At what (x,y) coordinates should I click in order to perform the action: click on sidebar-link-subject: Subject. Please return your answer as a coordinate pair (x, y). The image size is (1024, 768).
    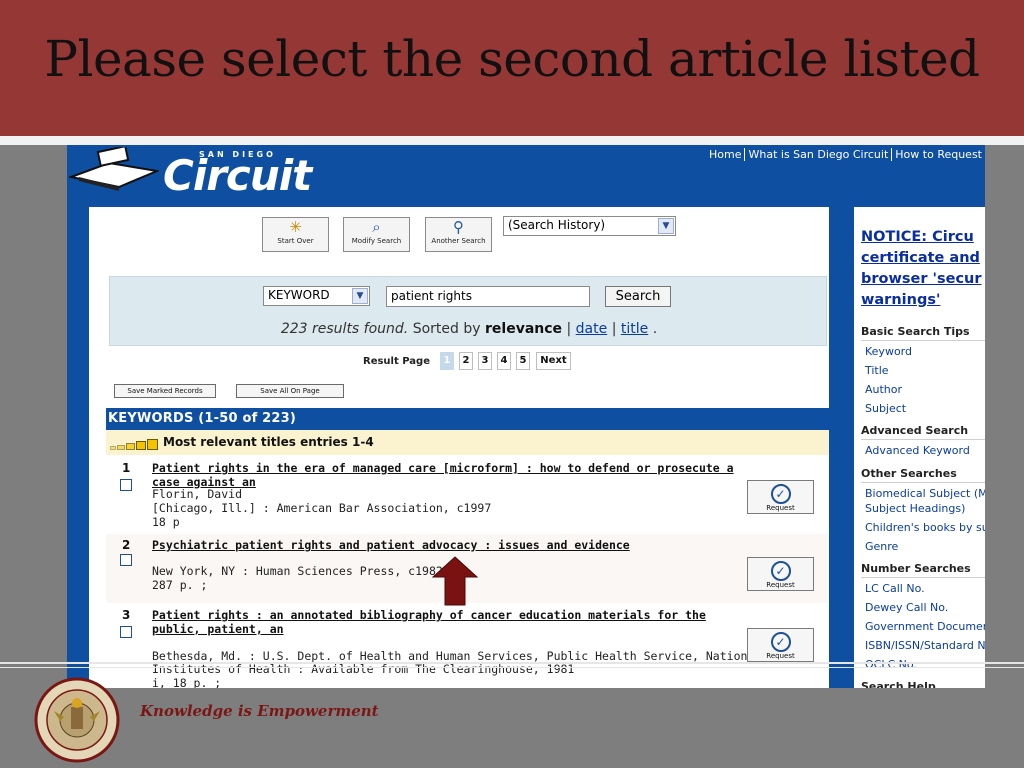
    Looking at the image, I should click on (885, 408).